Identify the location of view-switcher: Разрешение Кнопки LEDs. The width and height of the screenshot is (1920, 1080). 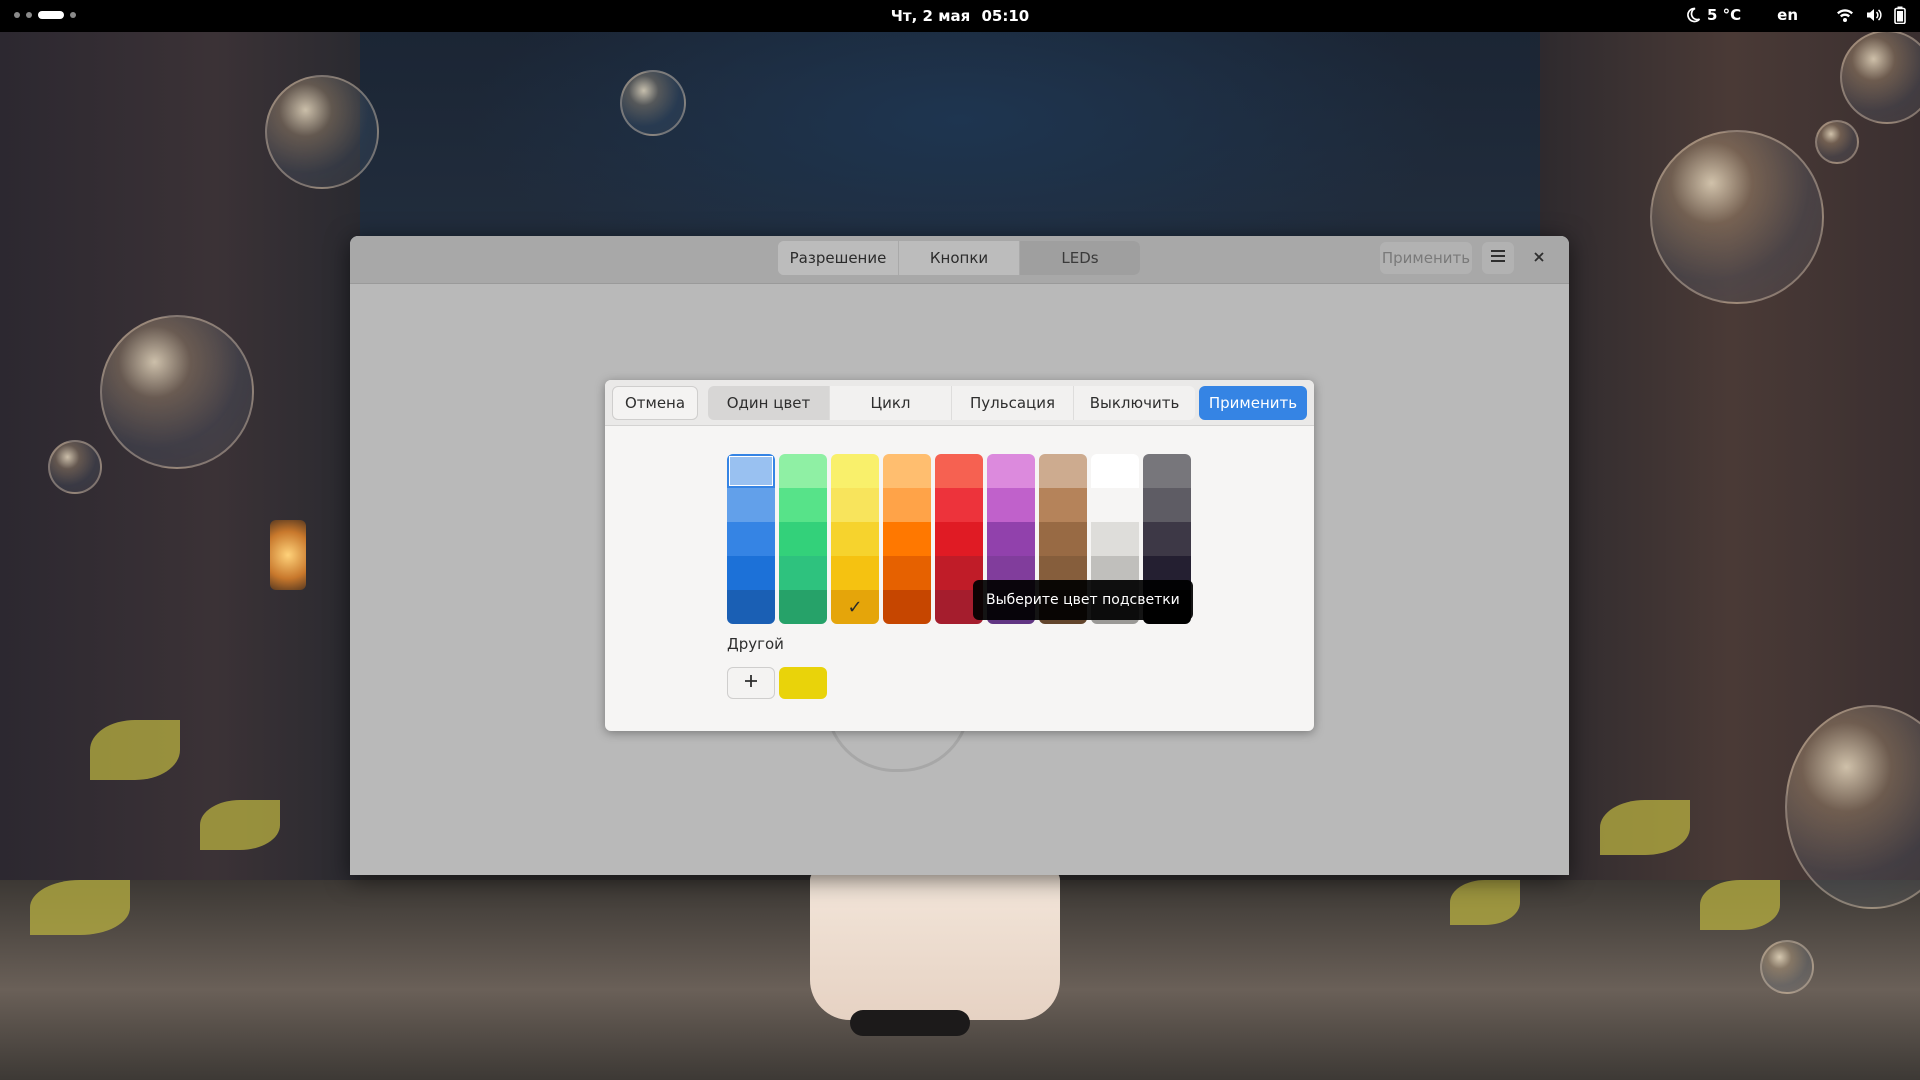
(959, 258).